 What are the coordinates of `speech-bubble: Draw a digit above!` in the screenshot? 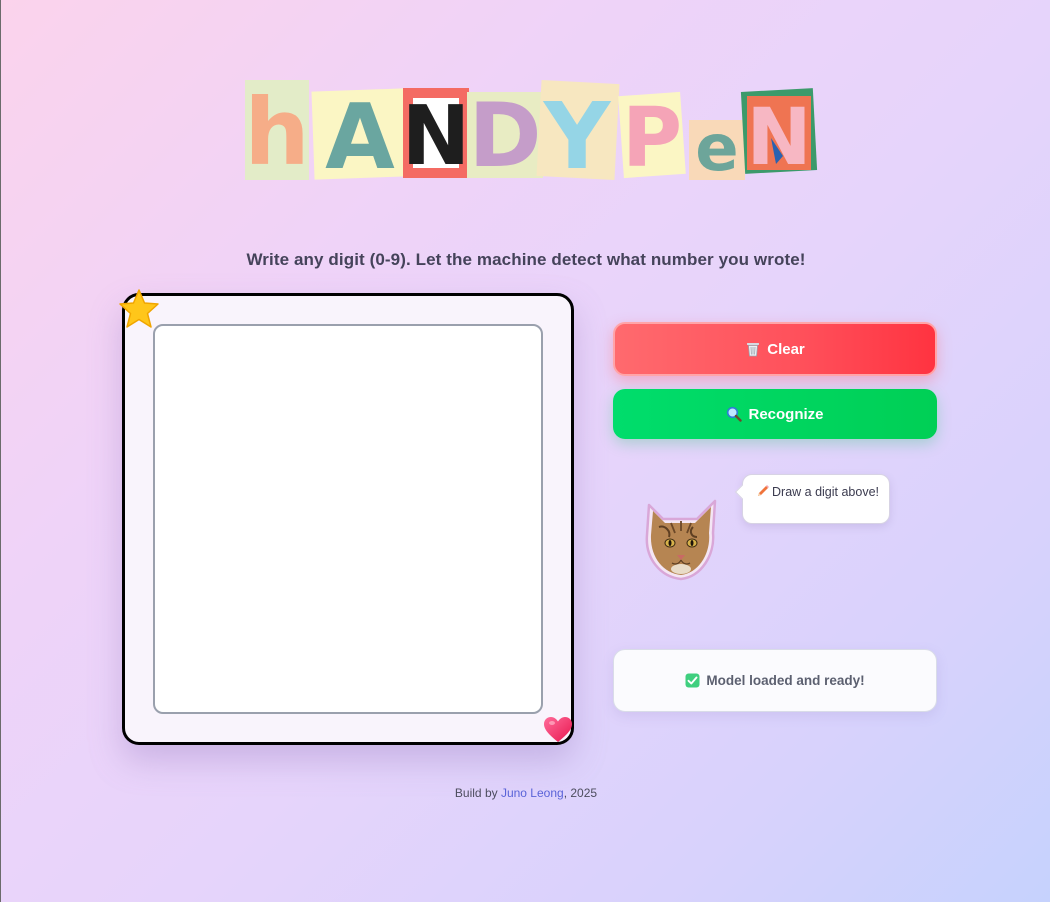 It's located at (812, 499).